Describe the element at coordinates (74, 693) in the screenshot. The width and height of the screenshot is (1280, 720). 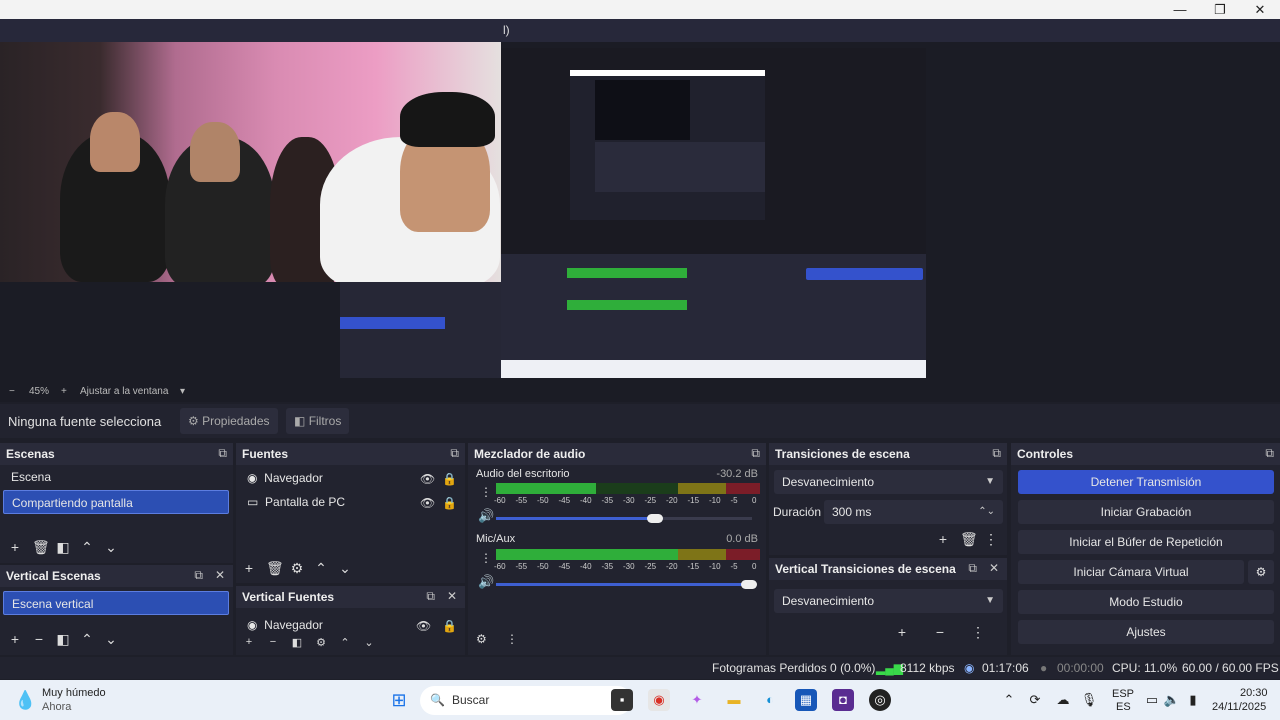
I see `weather-title: Muy húmedo` at that location.